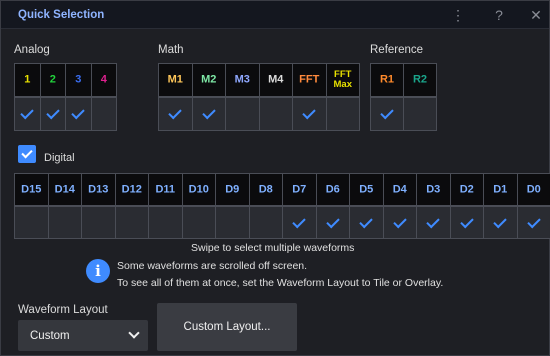  I want to click on digital-select-d9: D9, so click(232, 189).